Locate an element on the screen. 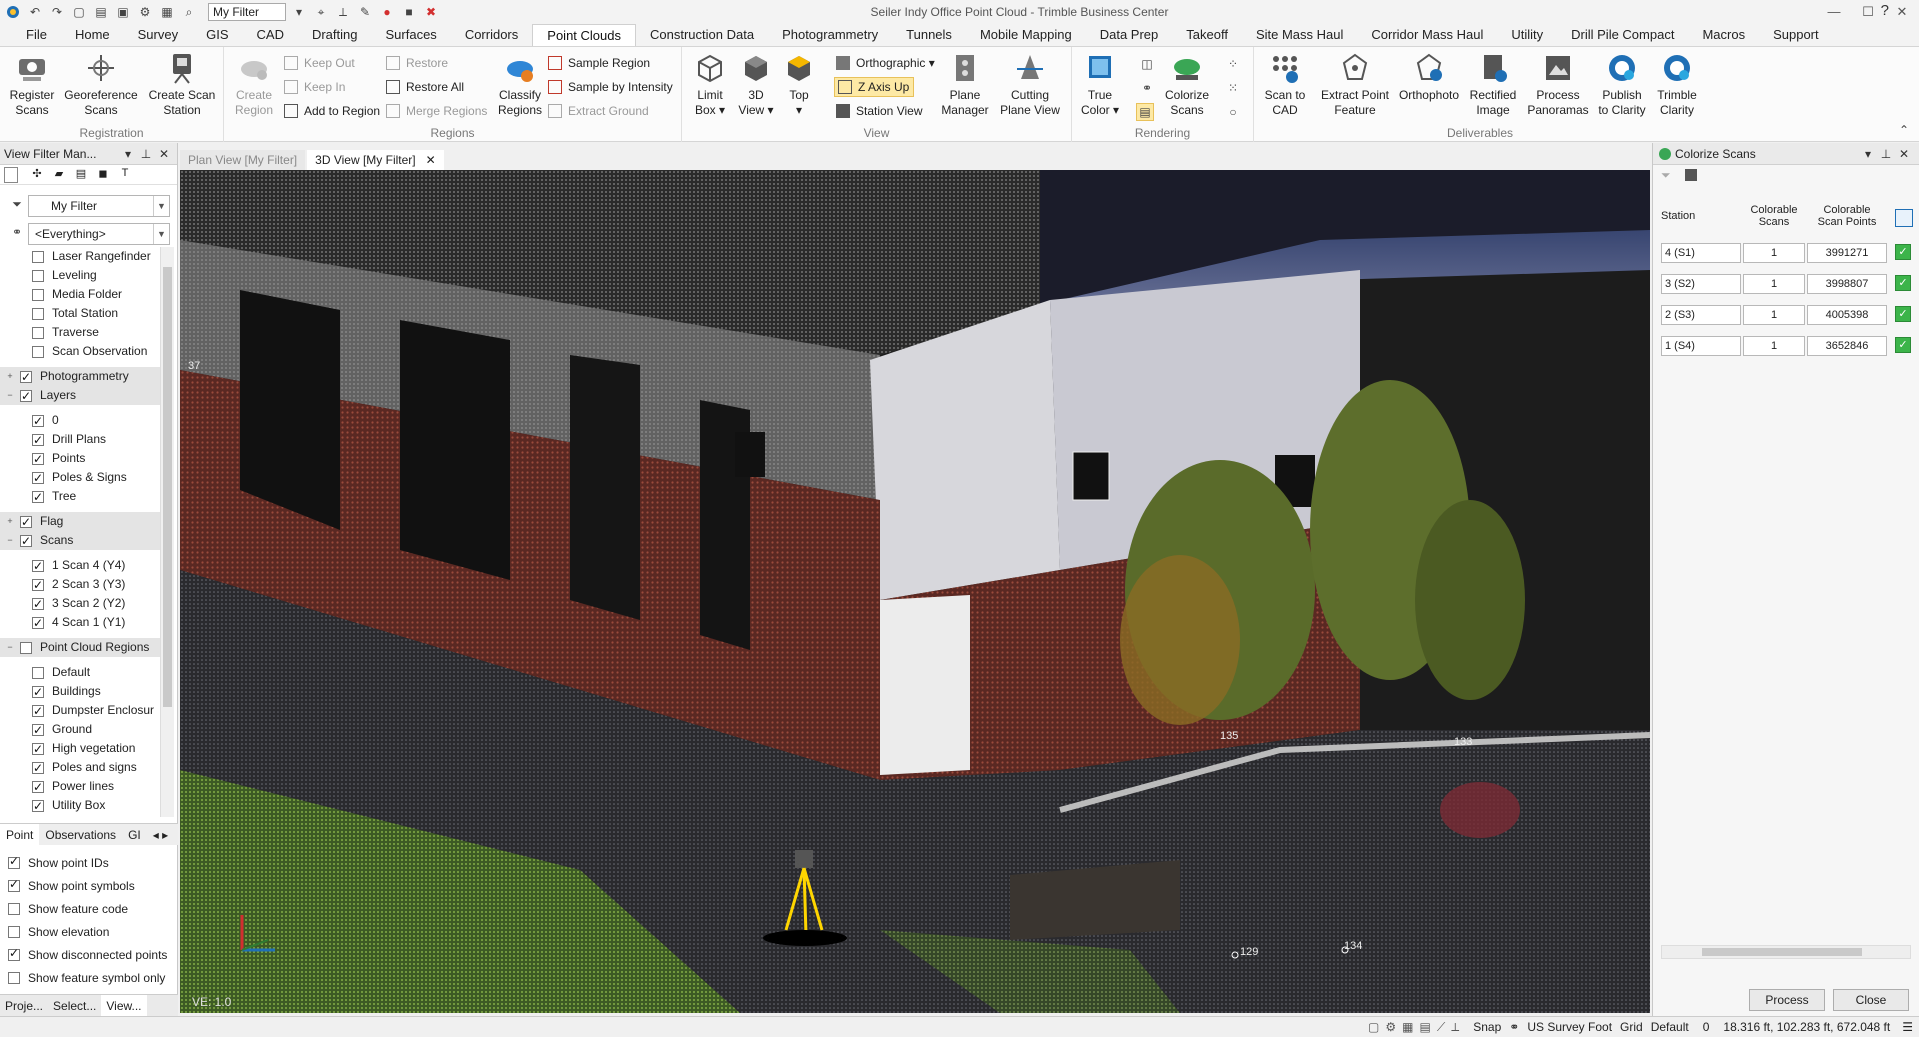  close-icon: ✕ is located at coordinates (1902, 12).